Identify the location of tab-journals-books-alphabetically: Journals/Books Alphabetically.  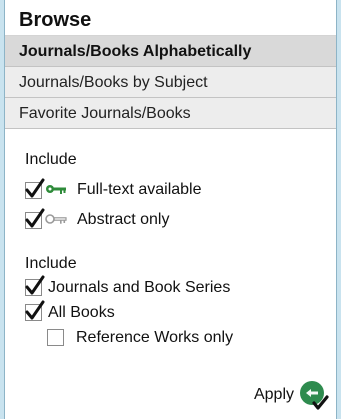
(170, 51).